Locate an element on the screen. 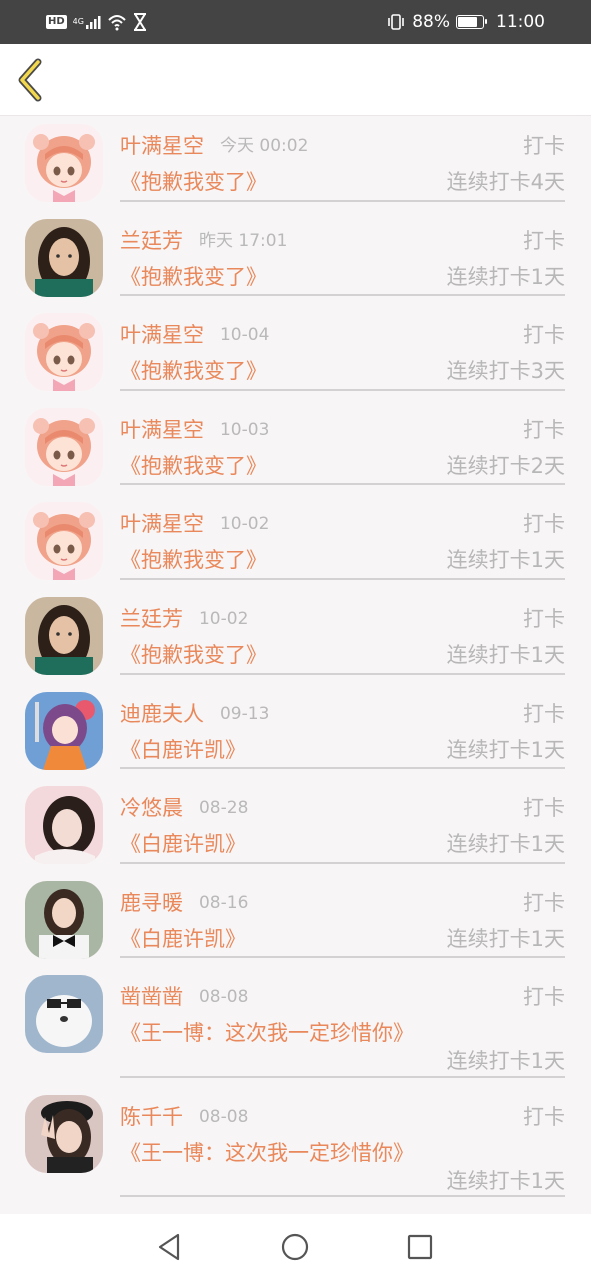  battery-level-fill is located at coordinates (468, 22).